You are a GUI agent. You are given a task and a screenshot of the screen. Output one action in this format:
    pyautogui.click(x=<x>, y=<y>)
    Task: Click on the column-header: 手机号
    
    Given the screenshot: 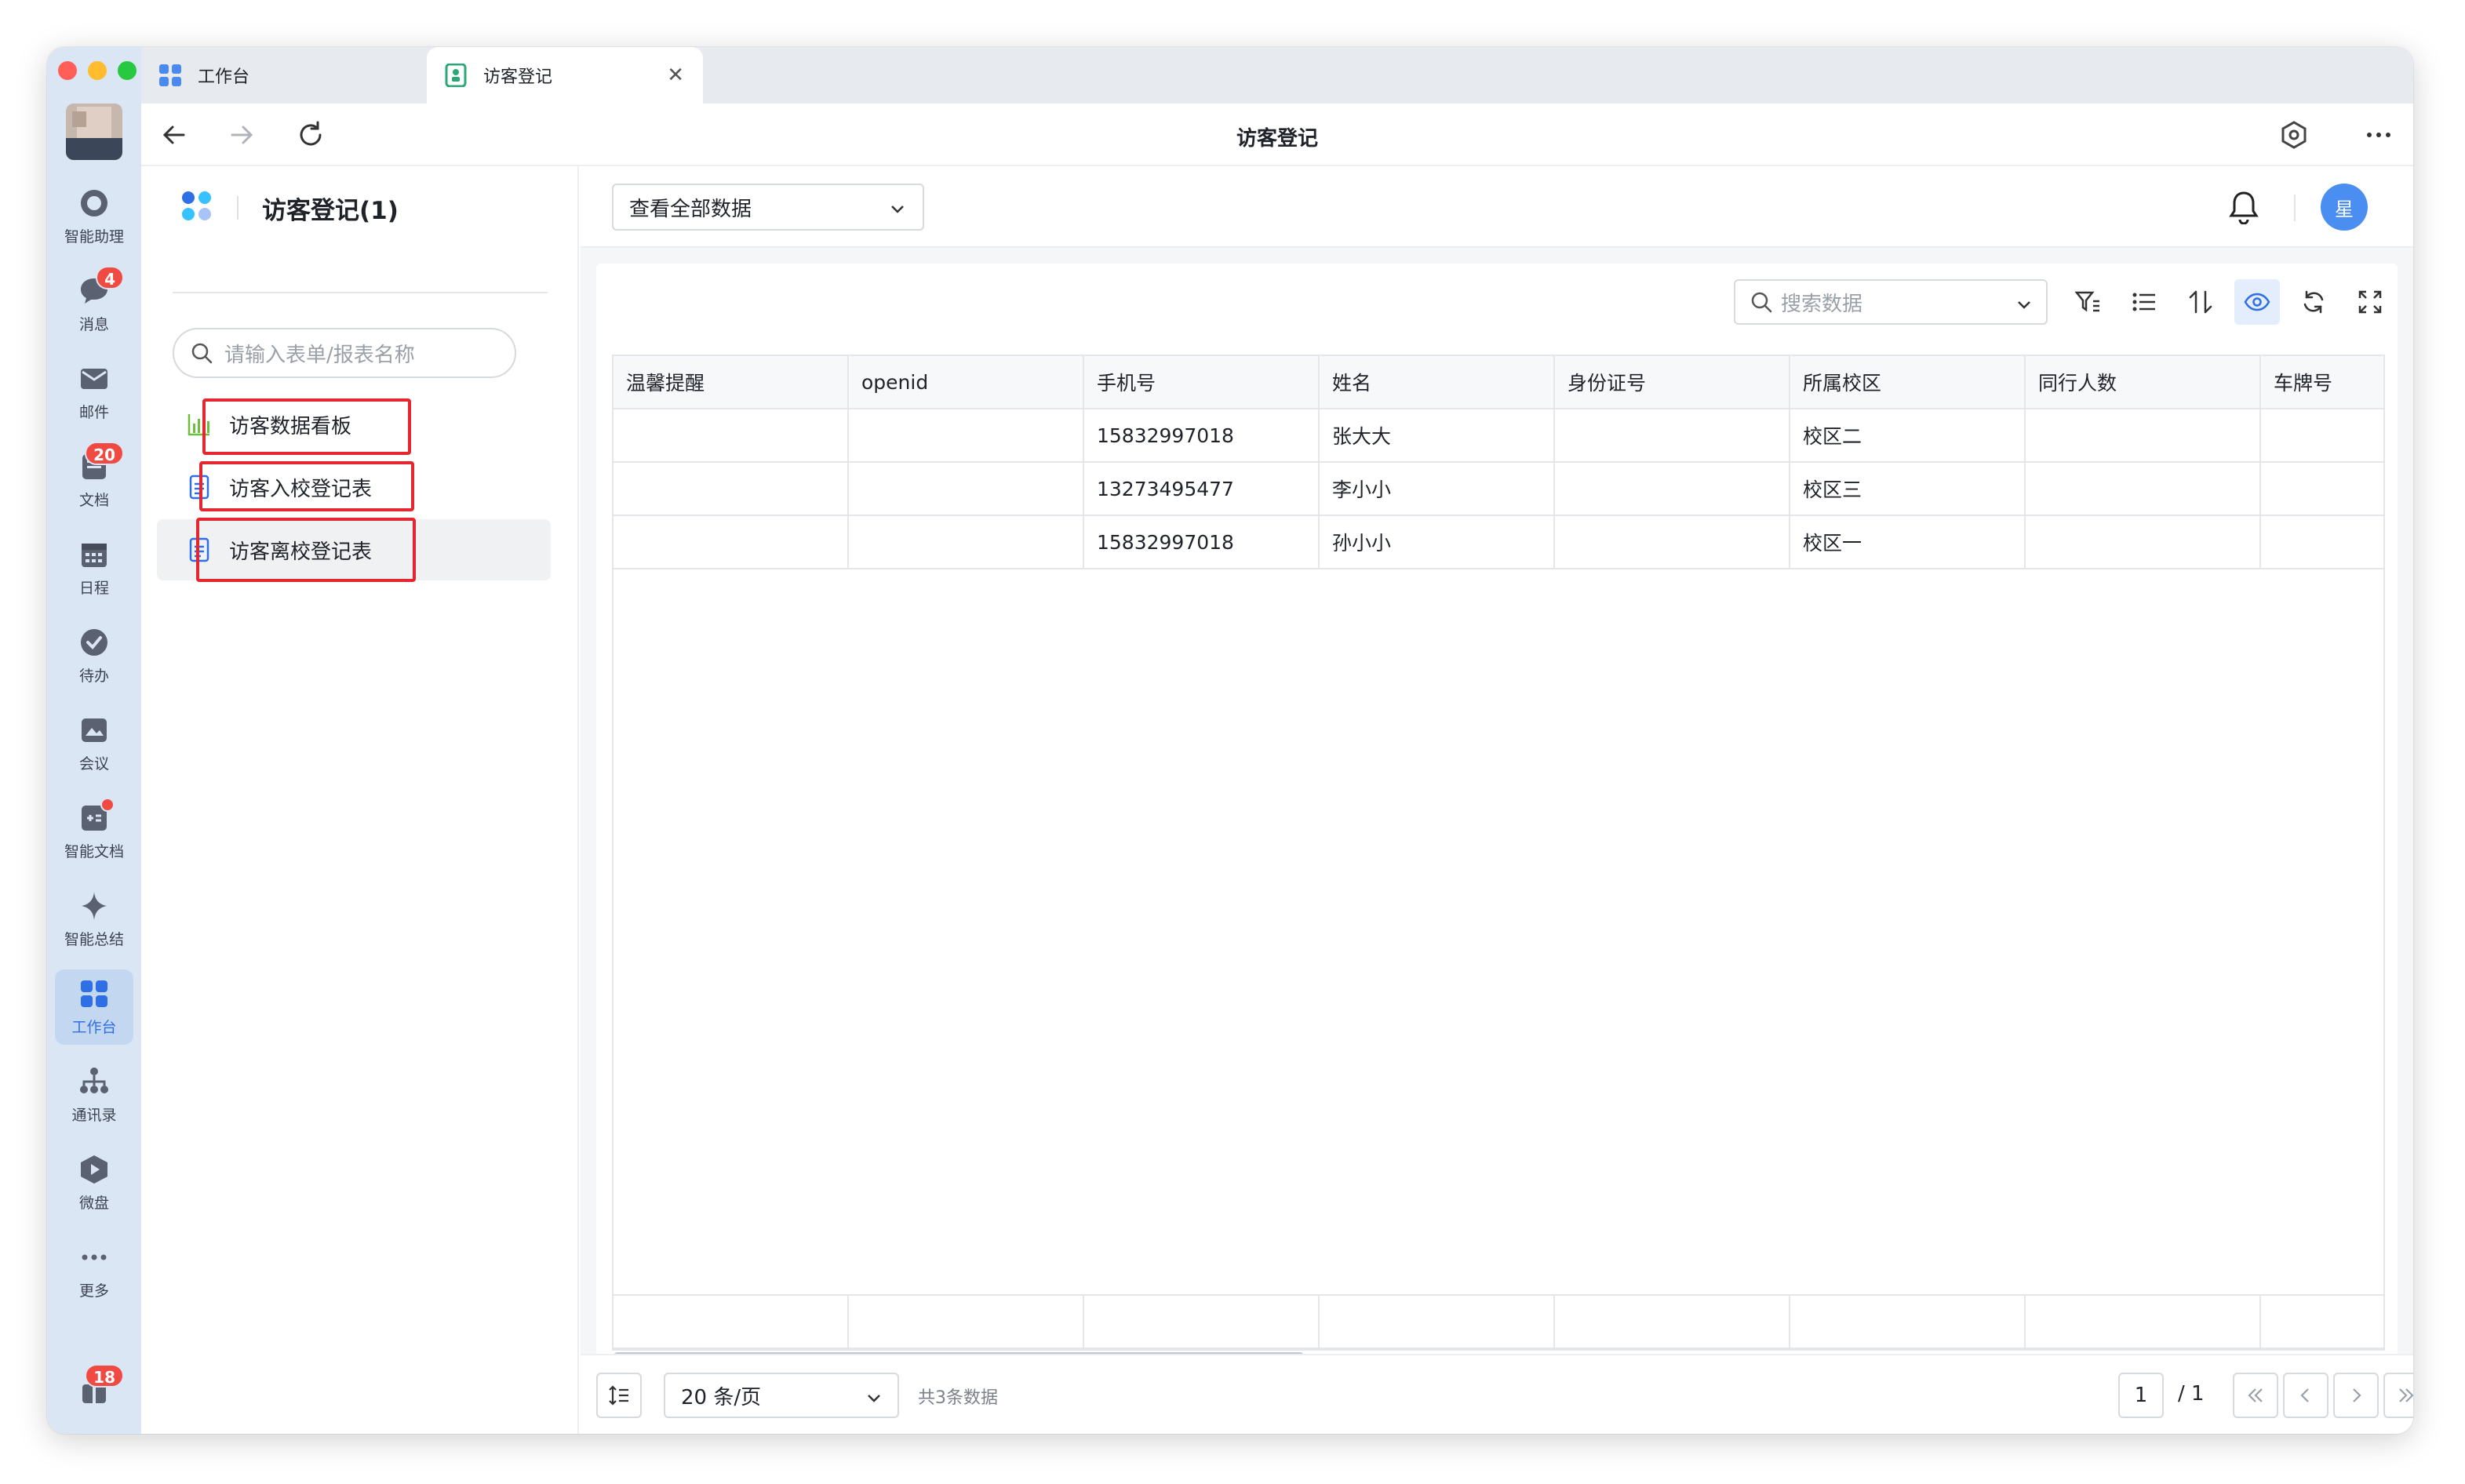 What is the action you would take?
    pyautogui.click(x=1202, y=382)
    